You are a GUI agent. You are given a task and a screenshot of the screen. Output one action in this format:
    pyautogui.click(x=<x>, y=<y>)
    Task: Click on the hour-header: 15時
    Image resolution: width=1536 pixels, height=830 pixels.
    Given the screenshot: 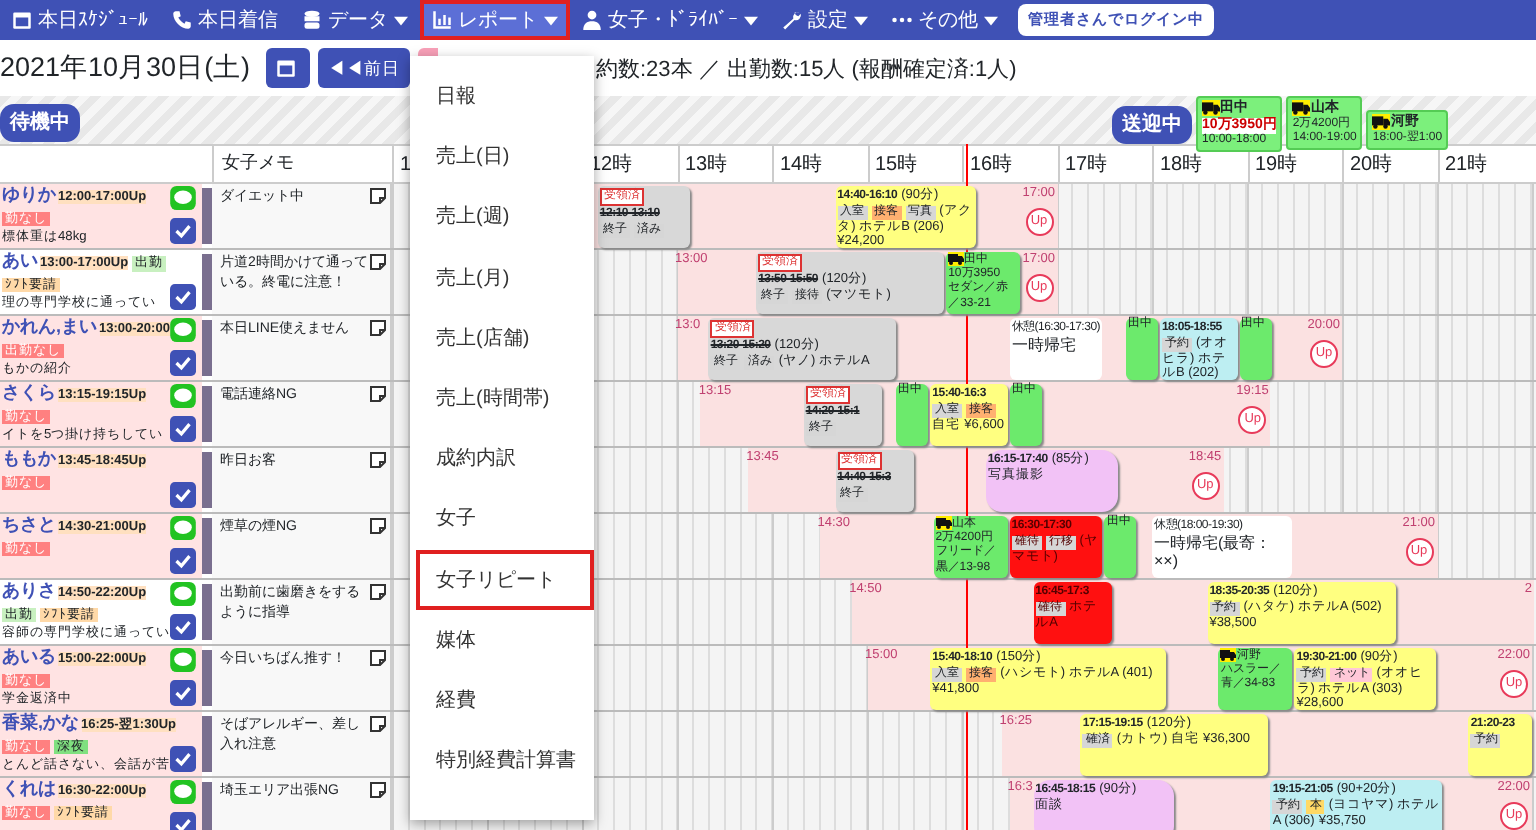 What is the action you would take?
    pyautogui.click(x=896, y=165)
    